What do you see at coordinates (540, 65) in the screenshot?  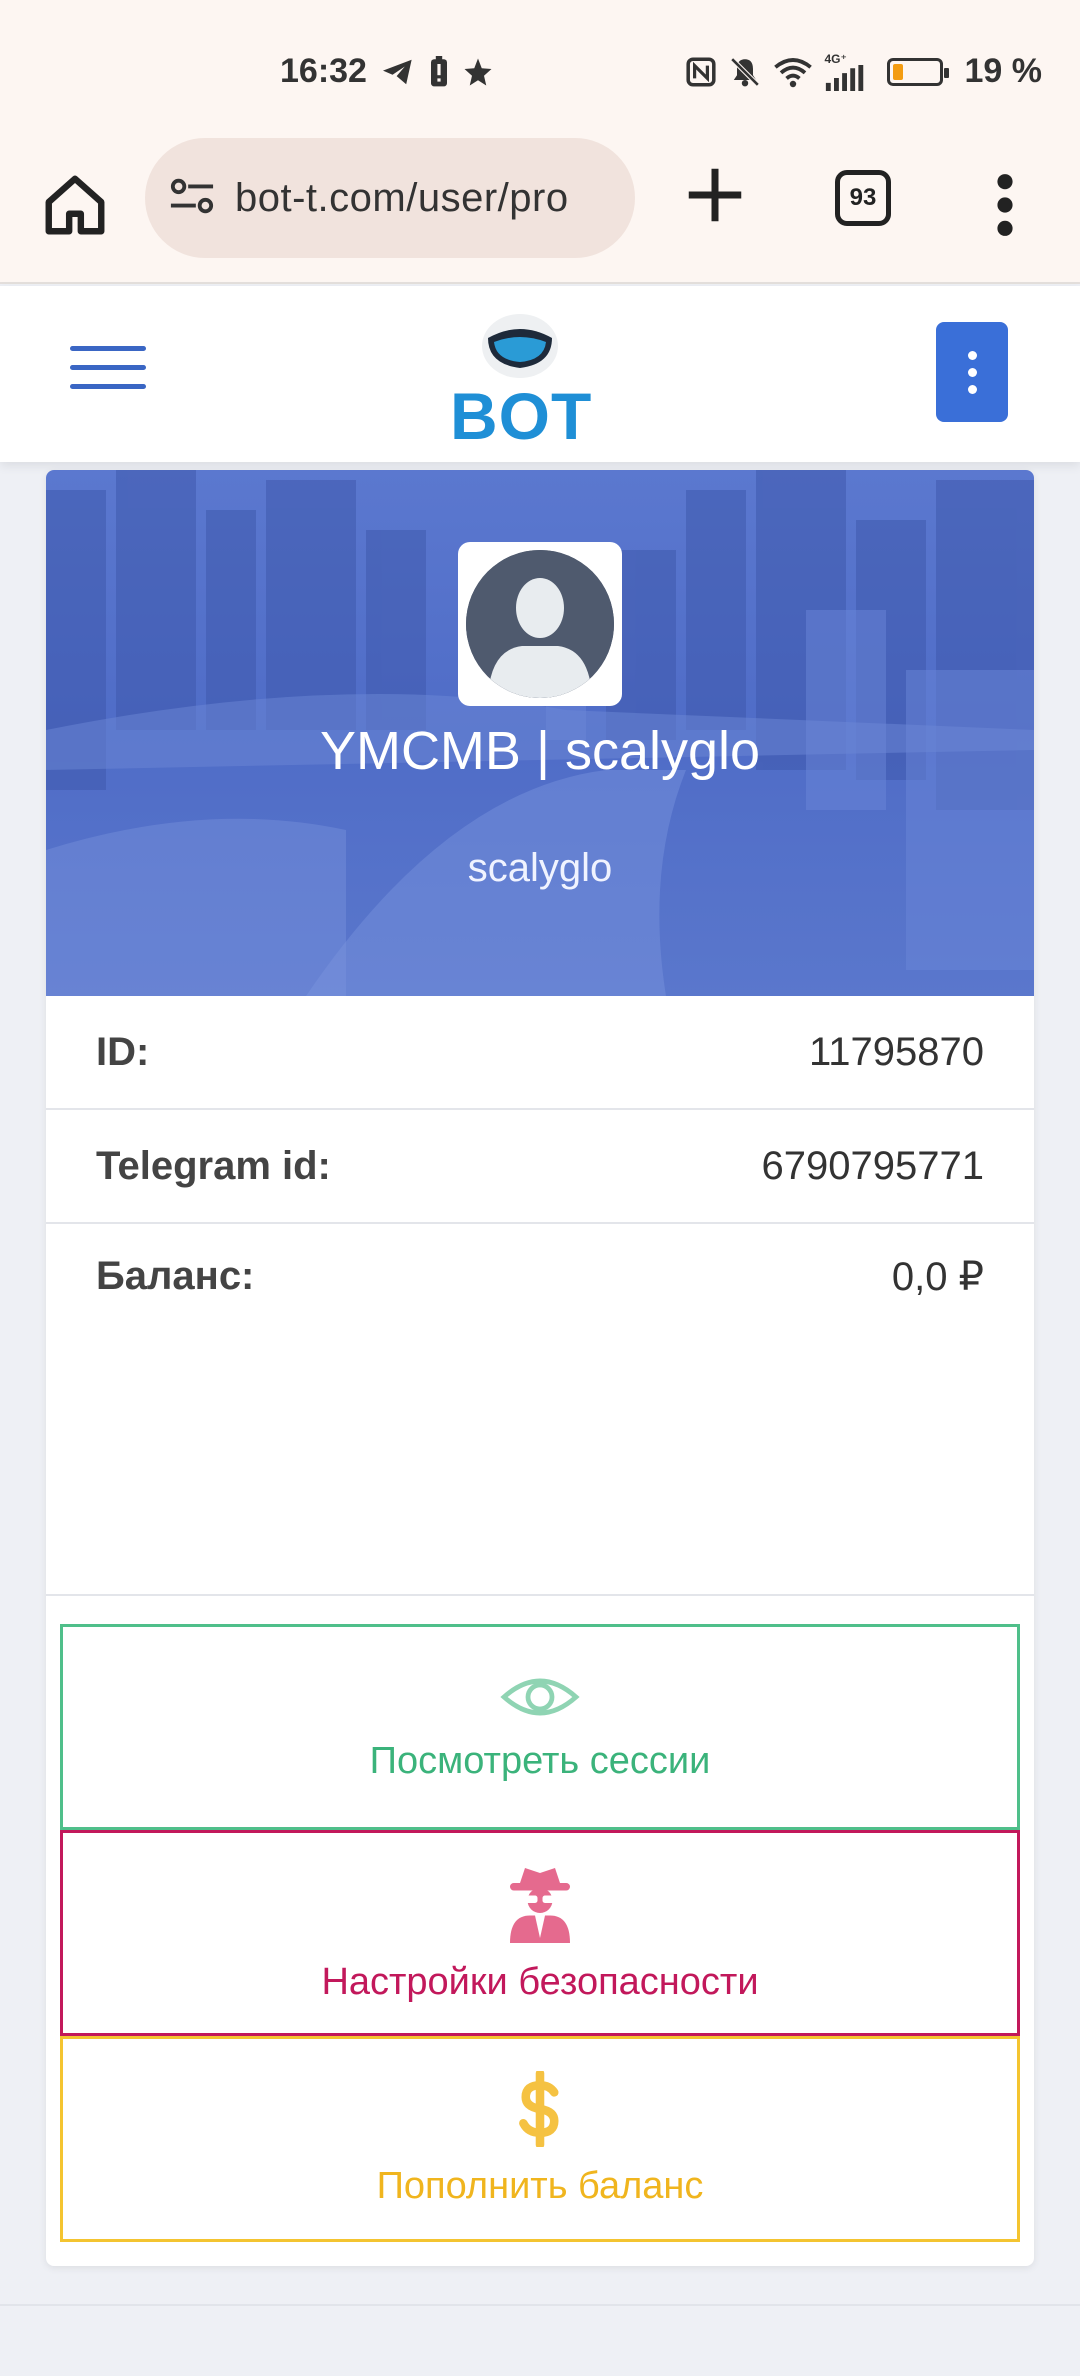 I see `status-bar: 16:32 4G⁺ 19 %` at bounding box center [540, 65].